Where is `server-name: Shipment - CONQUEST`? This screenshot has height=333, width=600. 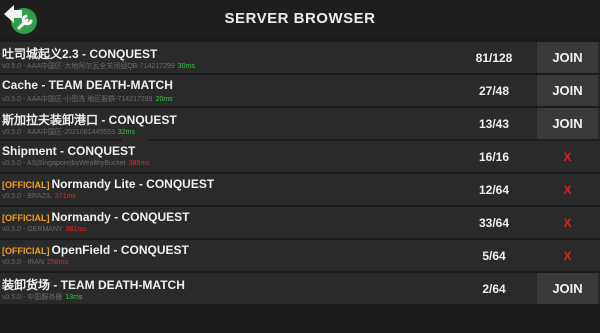
server-name: Shipment - CONQUEST is located at coordinates (68, 151).